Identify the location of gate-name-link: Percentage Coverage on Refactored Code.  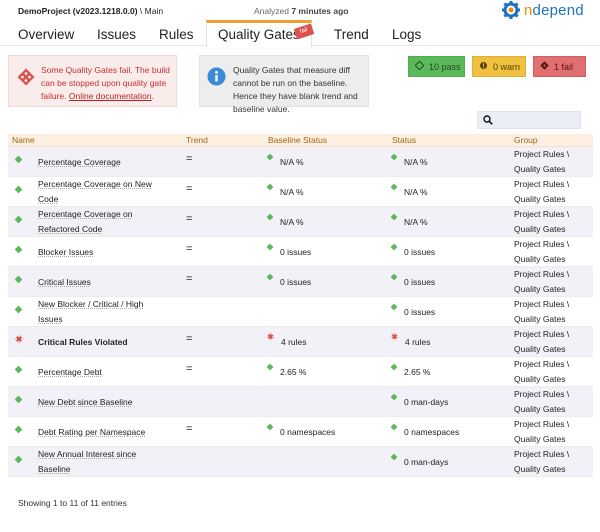
(103, 222).